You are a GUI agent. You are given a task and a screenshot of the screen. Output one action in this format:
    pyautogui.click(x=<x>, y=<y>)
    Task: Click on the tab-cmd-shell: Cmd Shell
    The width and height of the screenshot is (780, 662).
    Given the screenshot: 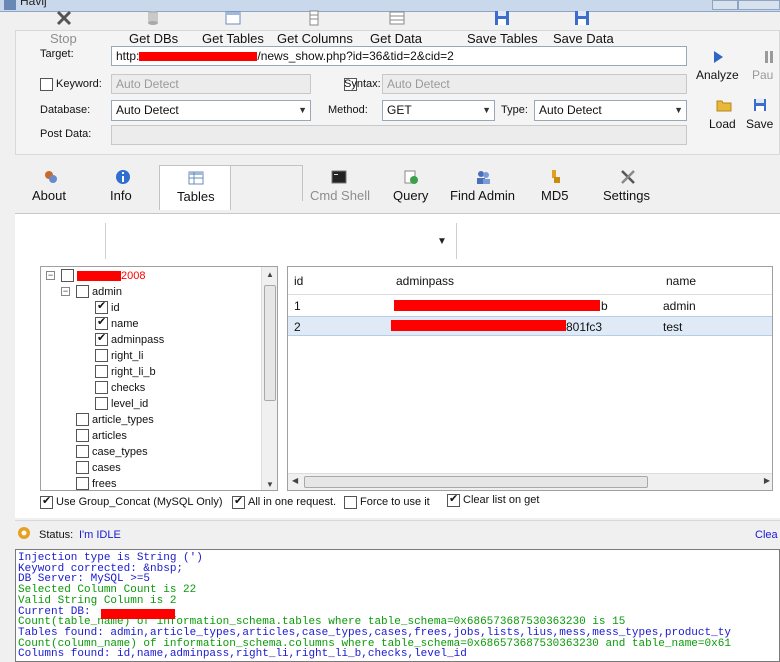 What is the action you would take?
    pyautogui.click(x=339, y=187)
    